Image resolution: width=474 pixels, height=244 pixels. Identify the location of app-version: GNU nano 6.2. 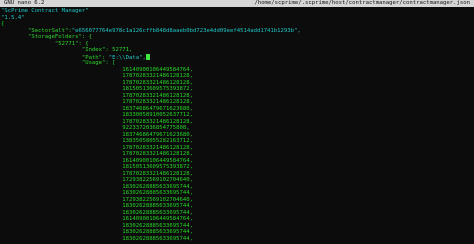
(24, 3).